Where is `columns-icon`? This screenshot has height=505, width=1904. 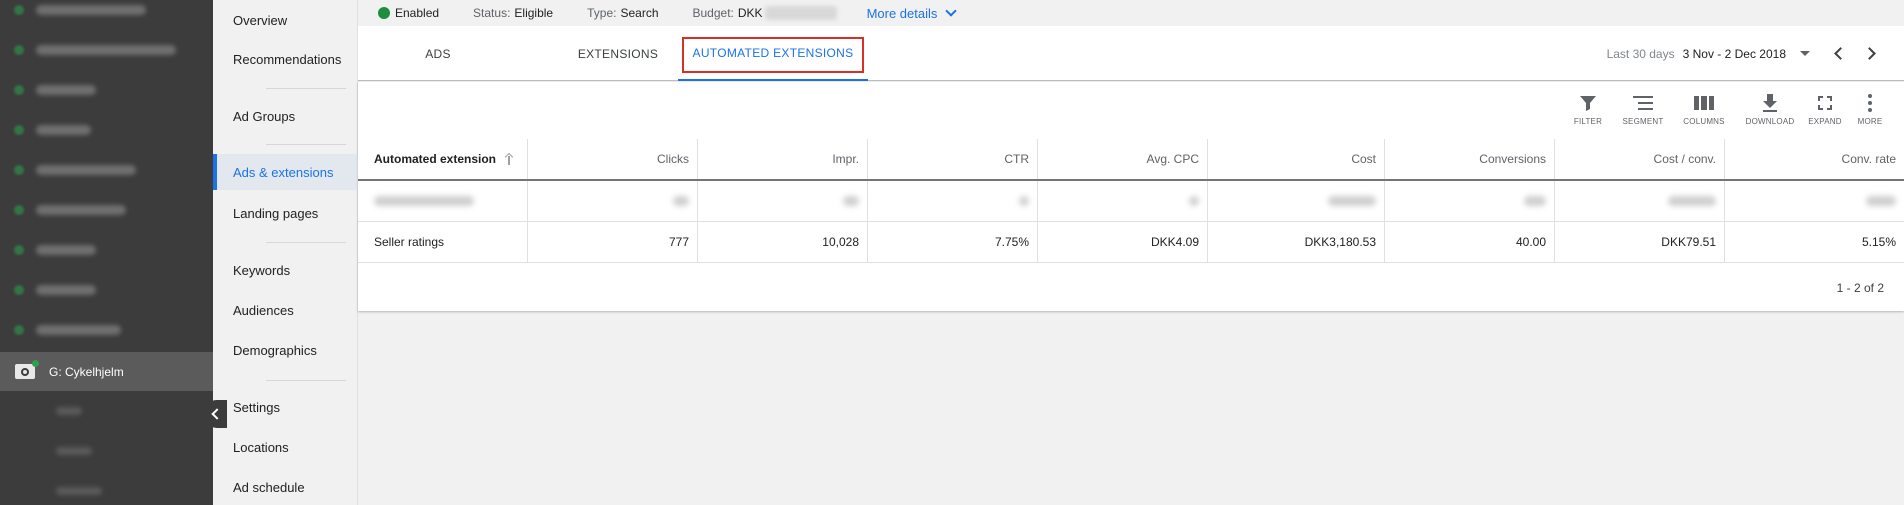
columns-icon is located at coordinates (1704, 103).